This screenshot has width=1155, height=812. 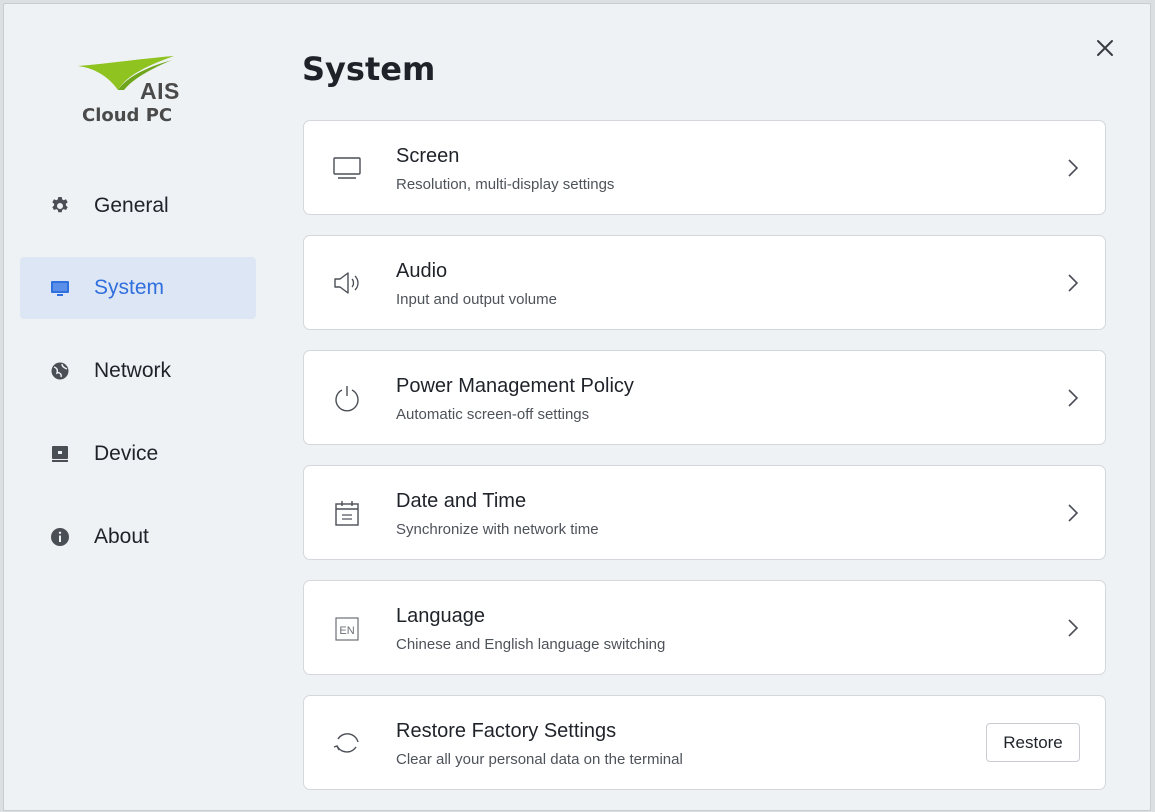 What do you see at coordinates (531, 644) in the screenshot?
I see `card-subtitle: Chinese and English language switching` at bounding box center [531, 644].